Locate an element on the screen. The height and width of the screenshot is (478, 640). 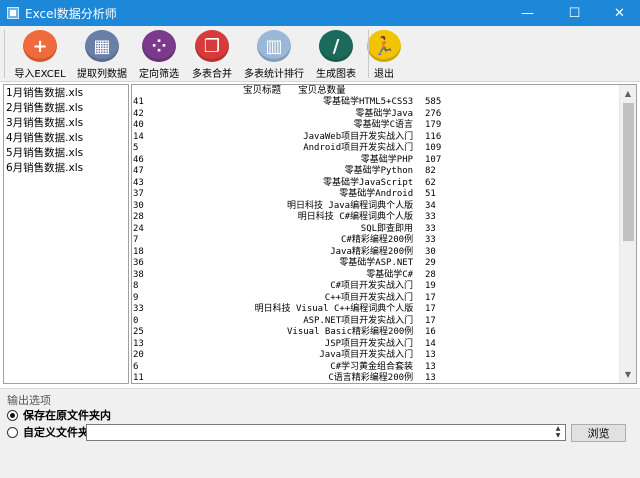
minimize-button: — is located at coordinates (527, 13).